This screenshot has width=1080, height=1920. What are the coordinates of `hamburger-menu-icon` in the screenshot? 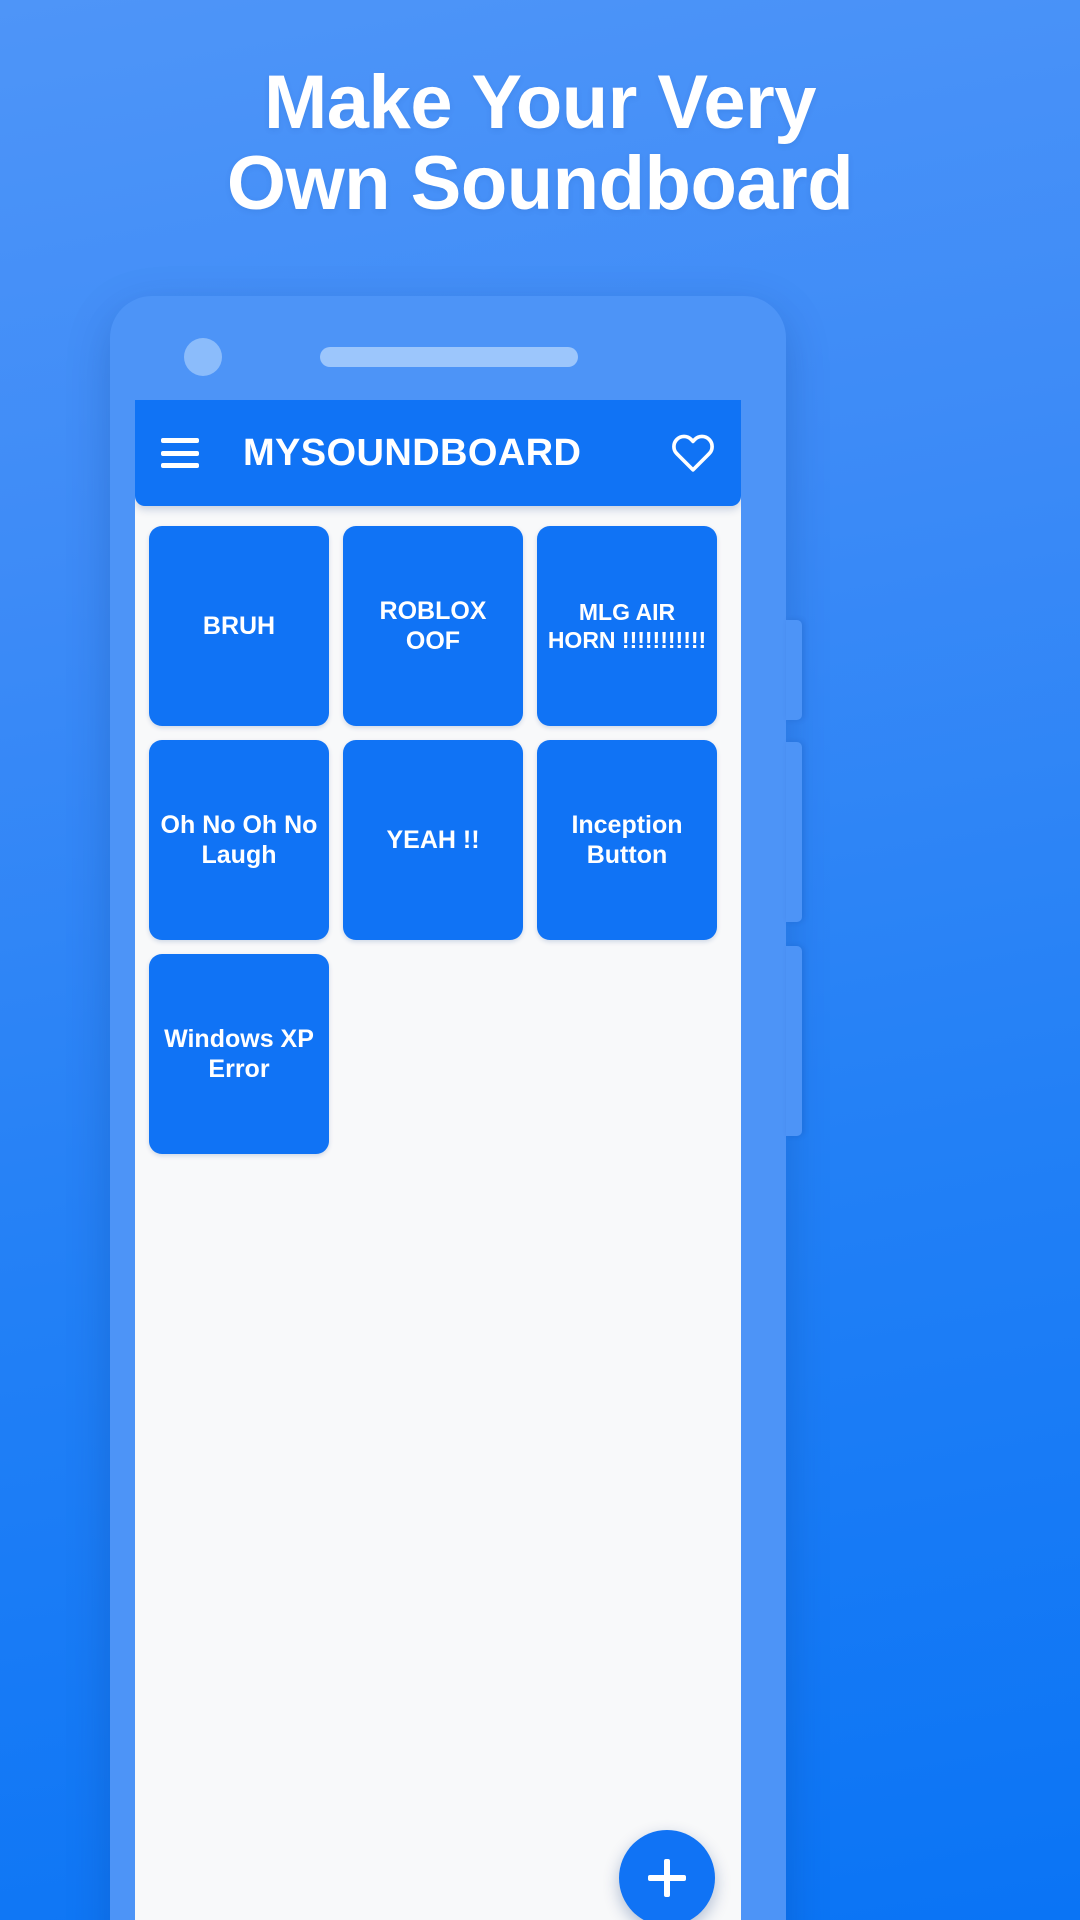 It's located at (180, 453).